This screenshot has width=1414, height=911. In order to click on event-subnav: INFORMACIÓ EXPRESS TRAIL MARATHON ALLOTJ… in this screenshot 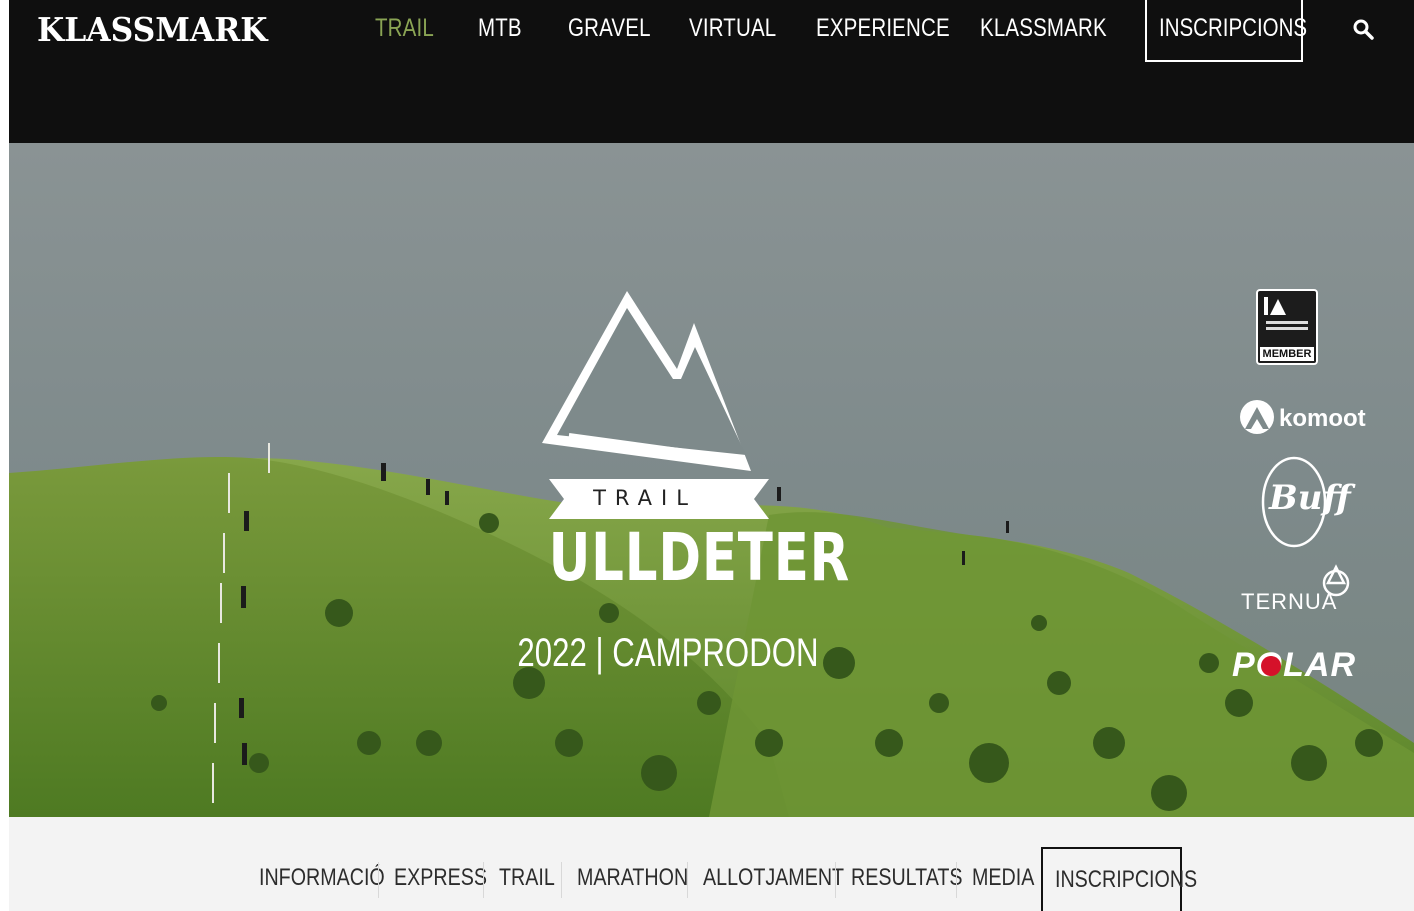, I will do `click(711, 864)`.